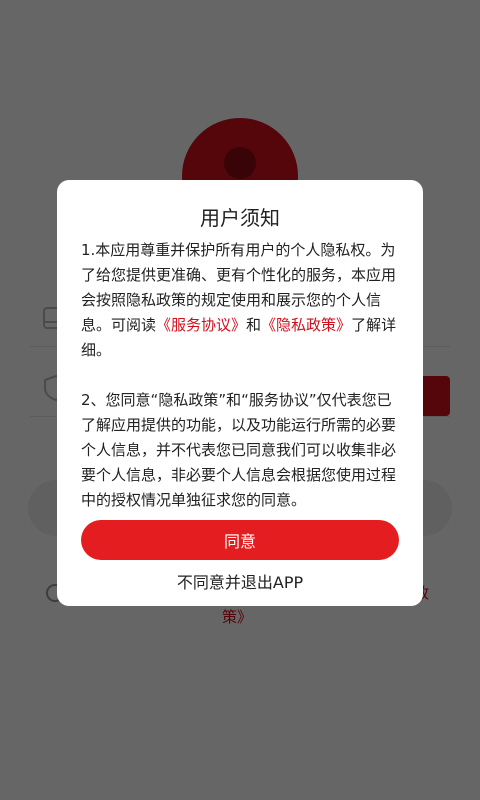  I want to click on dialog-title: 用户须知, so click(240, 218).